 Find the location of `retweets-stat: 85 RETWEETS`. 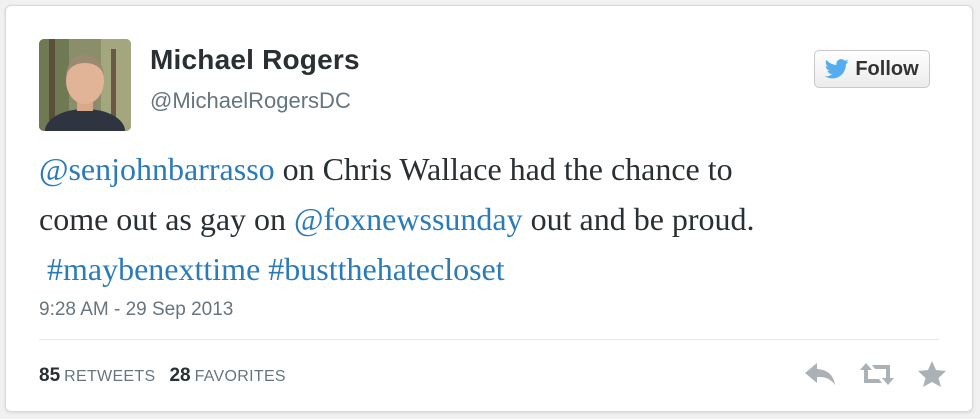

retweets-stat: 85 RETWEETS is located at coordinates (97, 376).